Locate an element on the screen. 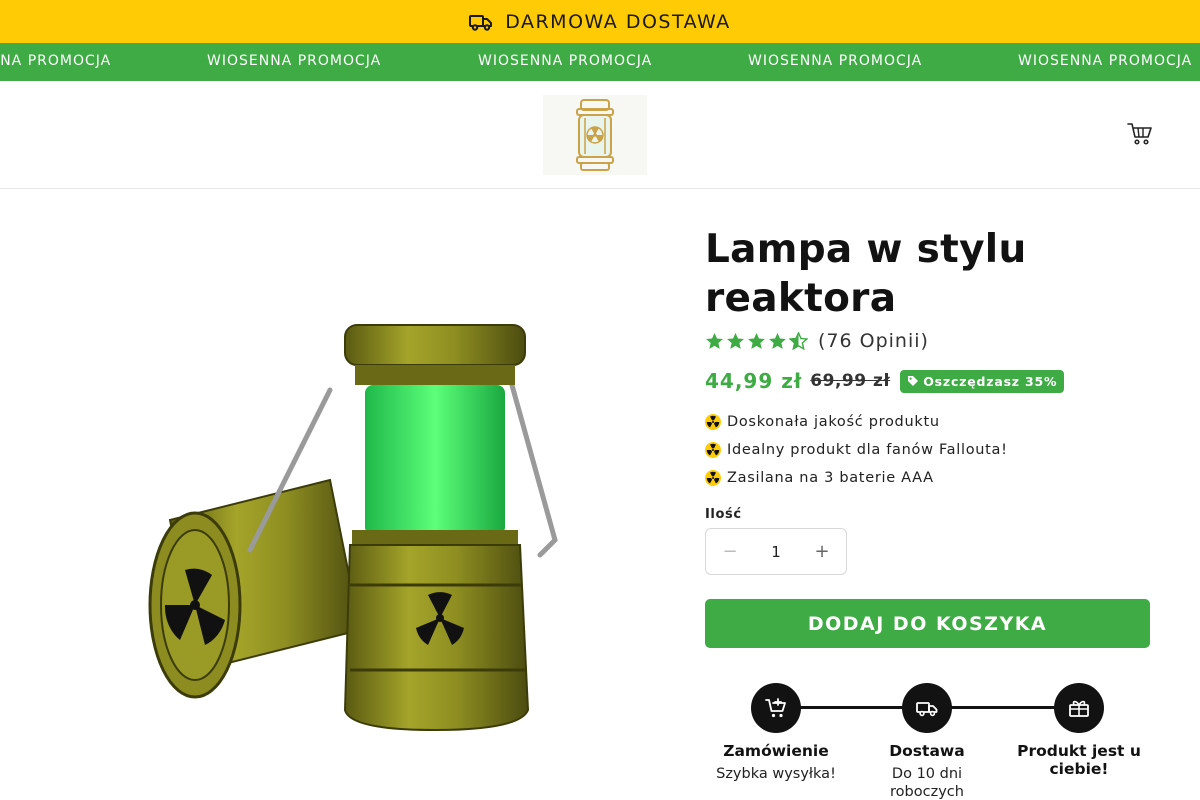 The height and width of the screenshot is (800, 1200). step-order: Zamówienie Szybka wysyłka! is located at coordinates (776, 733).